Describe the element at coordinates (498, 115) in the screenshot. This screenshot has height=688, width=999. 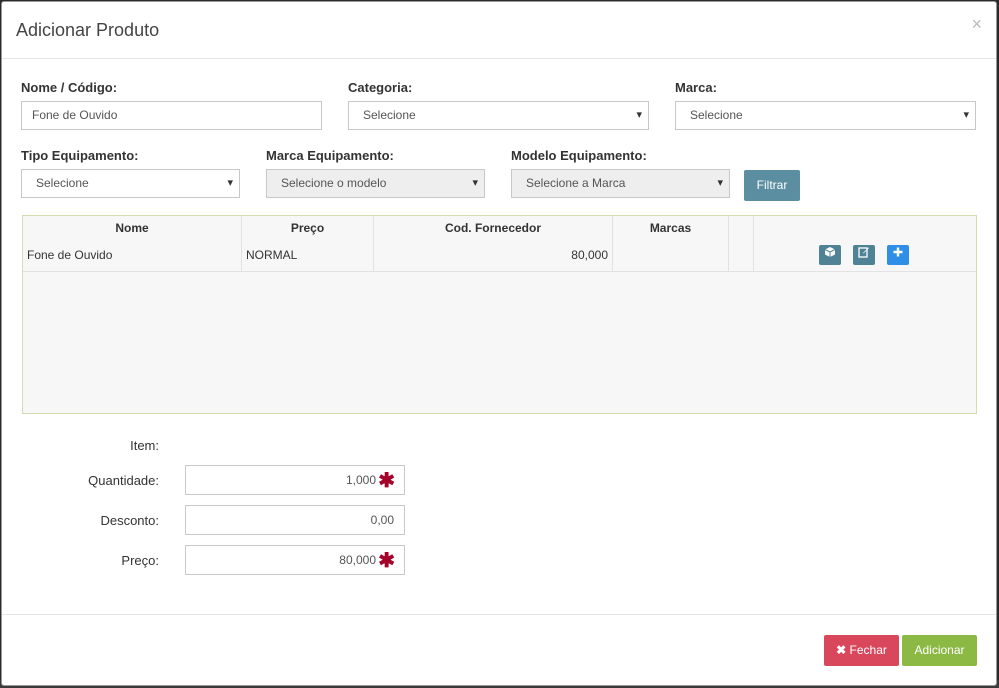
I see `categoria-select: Selecione` at that location.